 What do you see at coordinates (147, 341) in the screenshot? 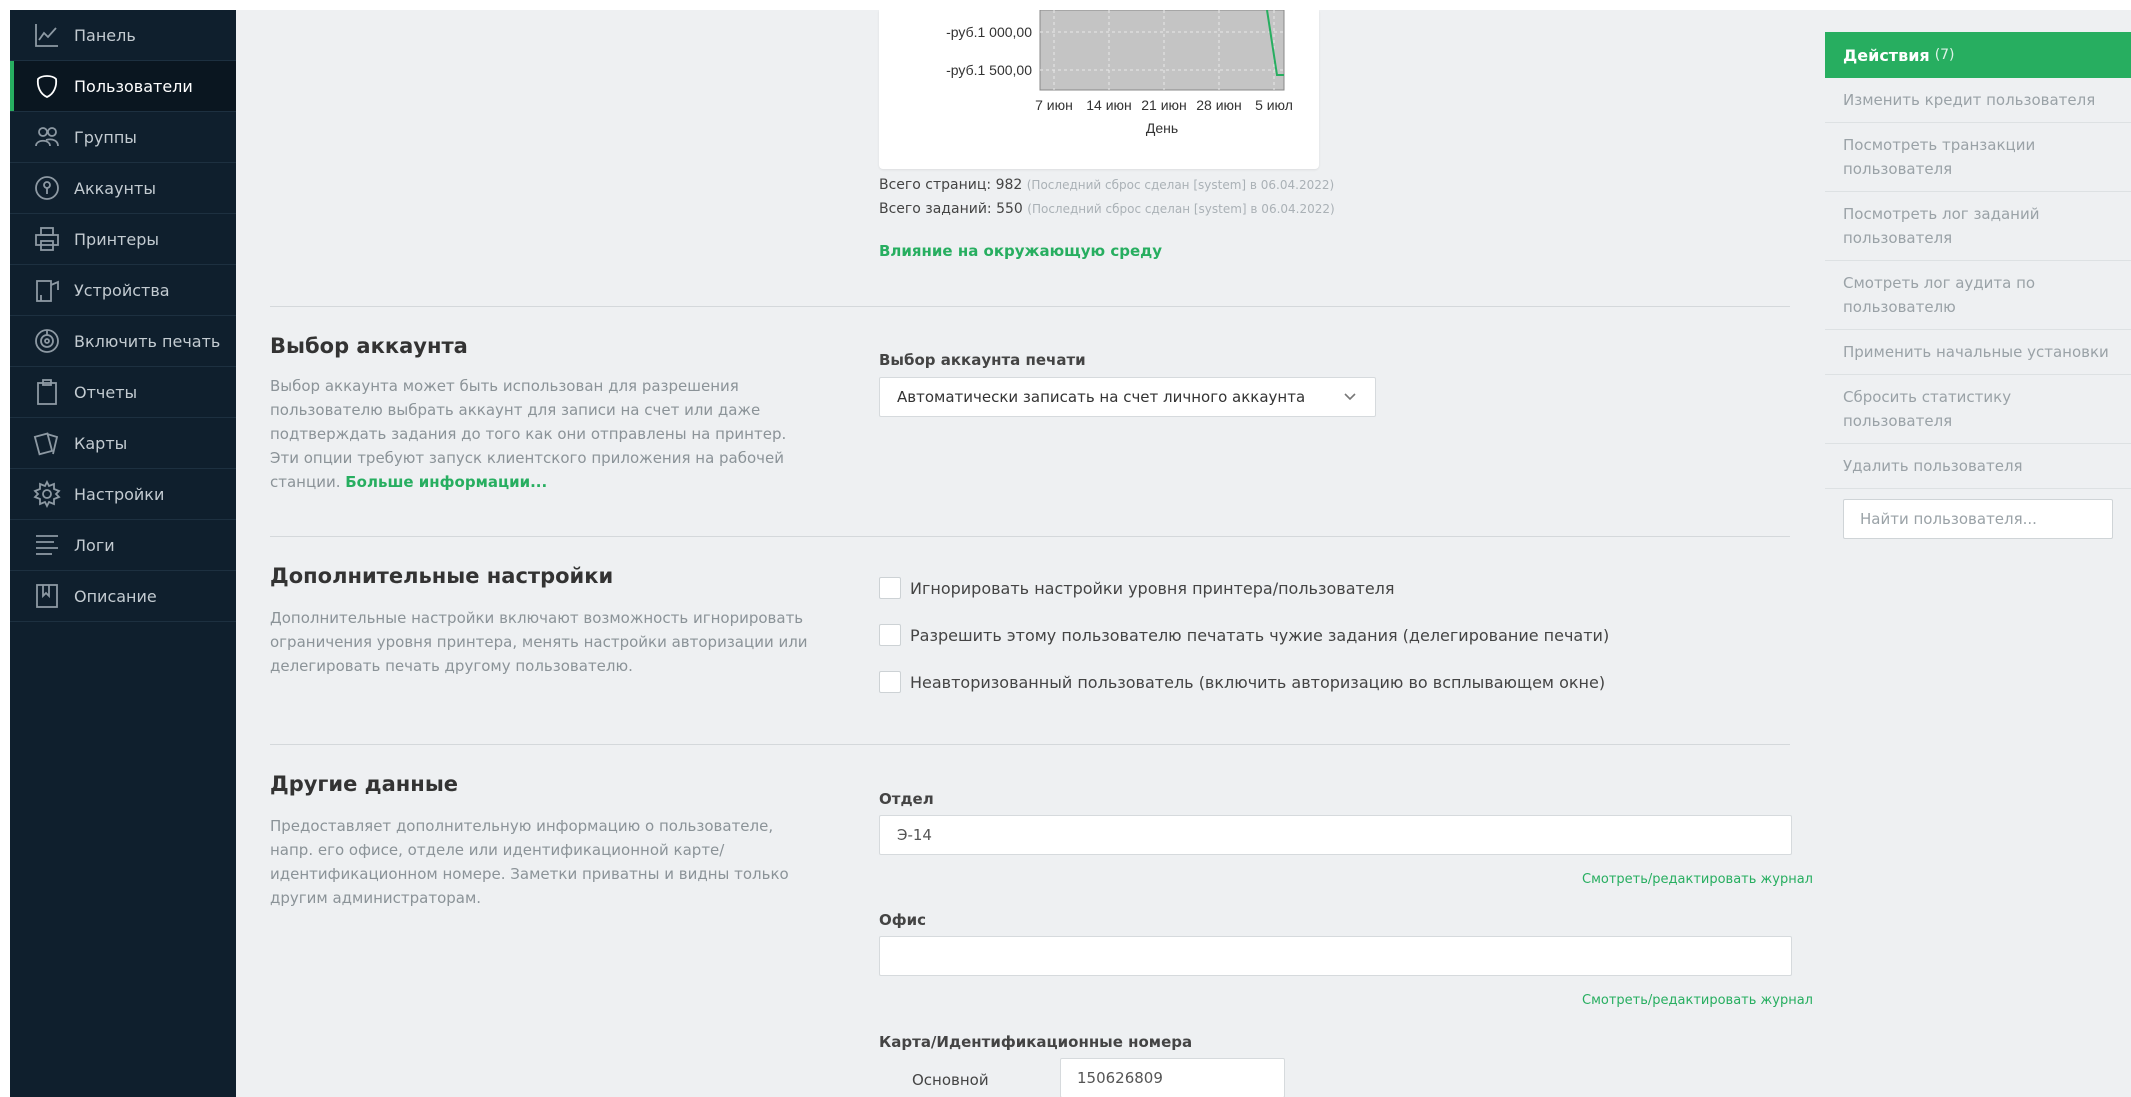
I see `sidebar-item-label: Включить печать` at bounding box center [147, 341].